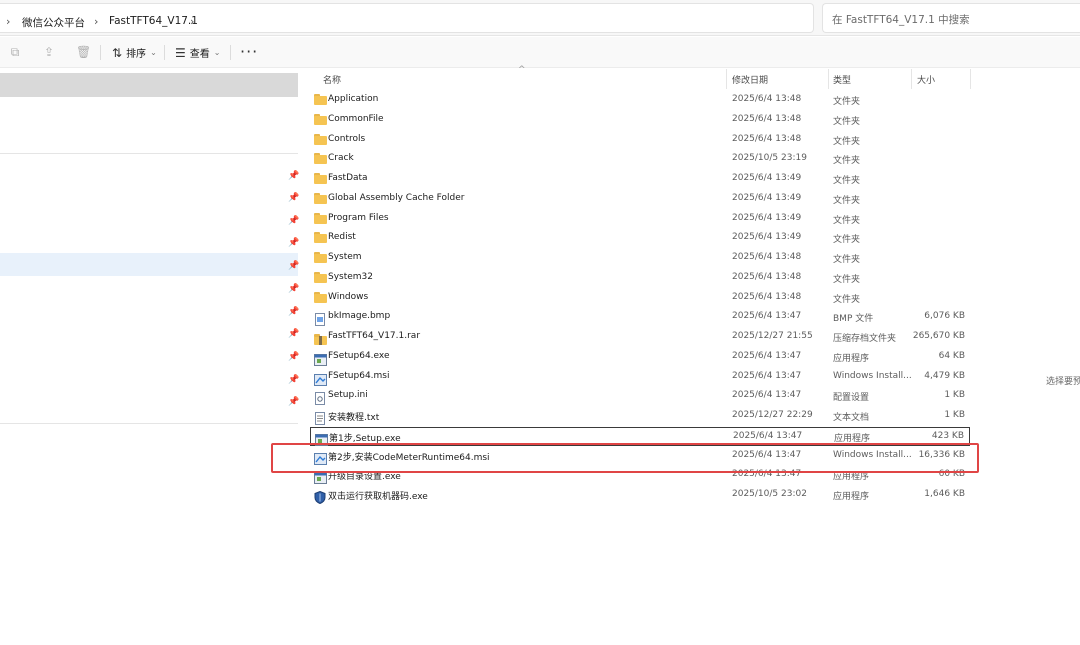 The height and width of the screenshot is (645, 1080). What do you see at coordinates (149, 264) in the screenshot?
I see `nav-hover-item` at bounding box center [149, 264].